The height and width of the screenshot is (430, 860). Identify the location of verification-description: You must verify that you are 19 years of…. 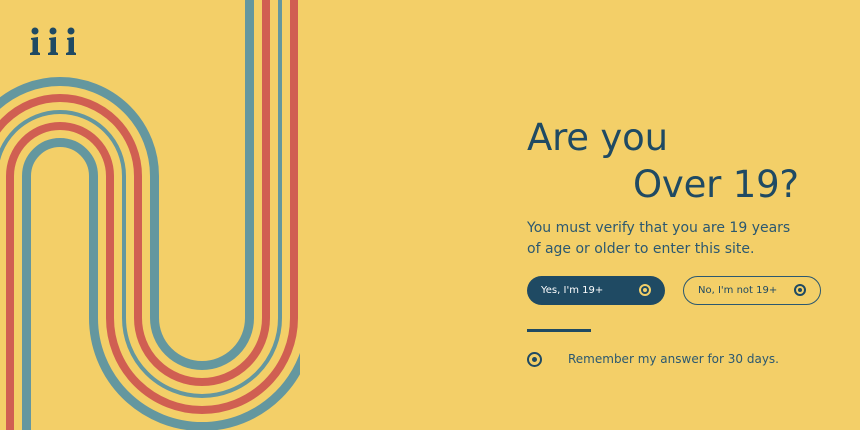
(659, 238).